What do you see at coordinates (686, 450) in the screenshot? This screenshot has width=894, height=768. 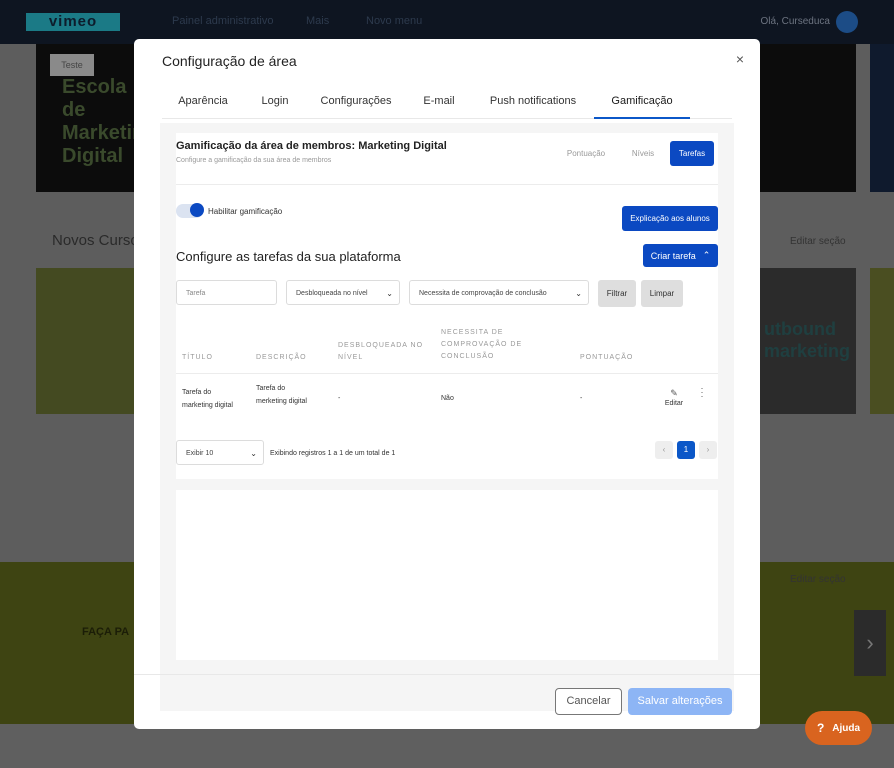 I see `page-1-button: 1` at bounding box center [686, 450].